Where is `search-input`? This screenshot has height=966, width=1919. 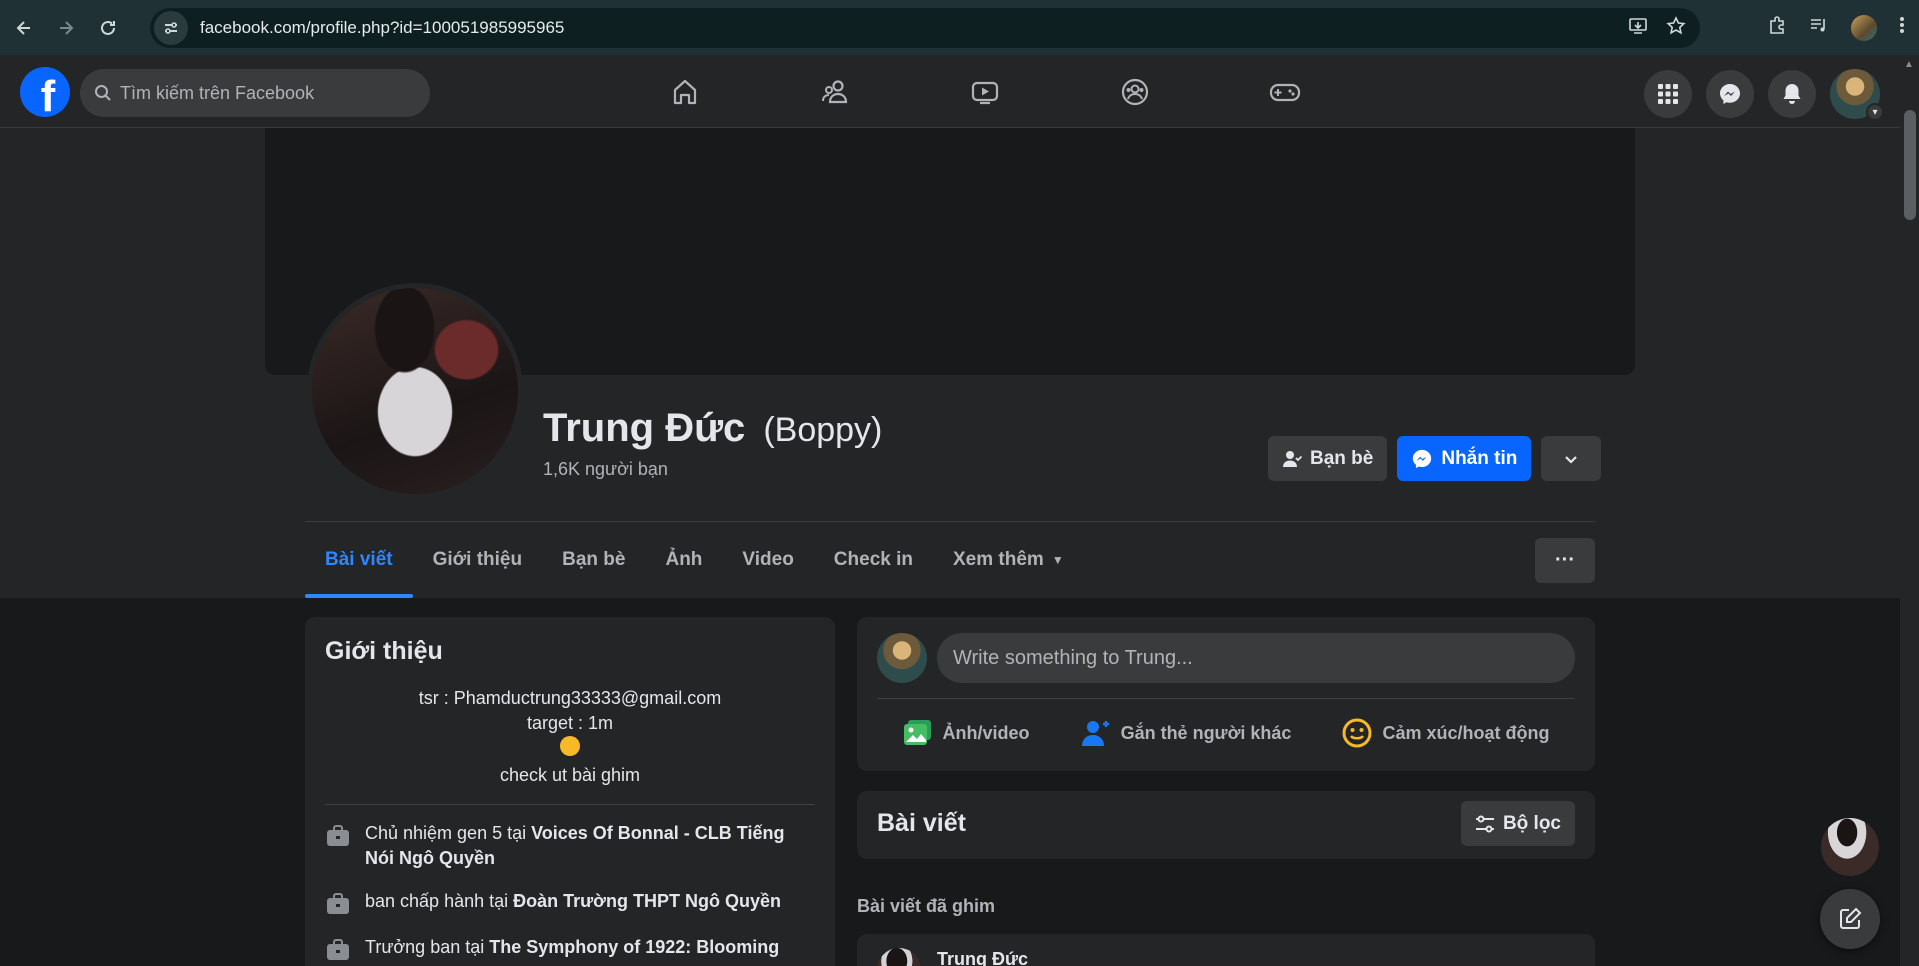
search-input is located at coordinates (260, 93).